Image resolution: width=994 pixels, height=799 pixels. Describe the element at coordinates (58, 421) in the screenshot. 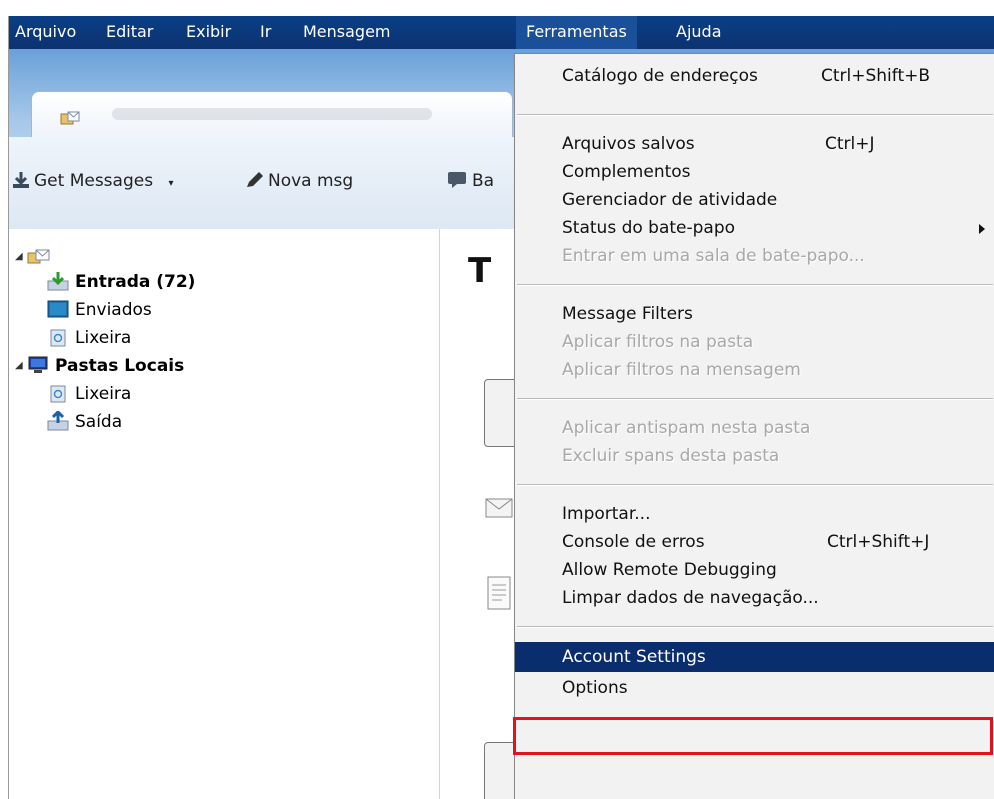

I see `outbox-icon` at that location.